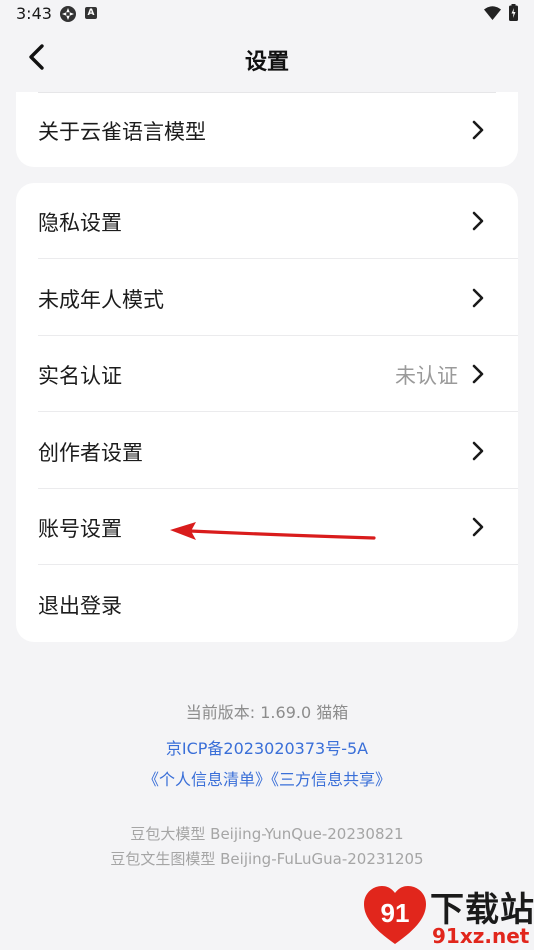  Describe the element at coordinates (90, 453) in the screenshot. I see `row-label: 创作者设置` at that location.